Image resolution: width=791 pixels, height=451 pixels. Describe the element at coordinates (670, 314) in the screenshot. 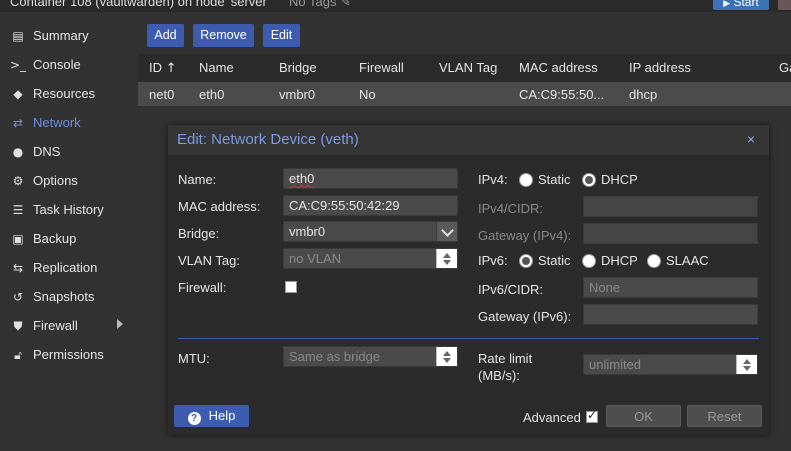

I see `gateway-ipv6-field` at that location.